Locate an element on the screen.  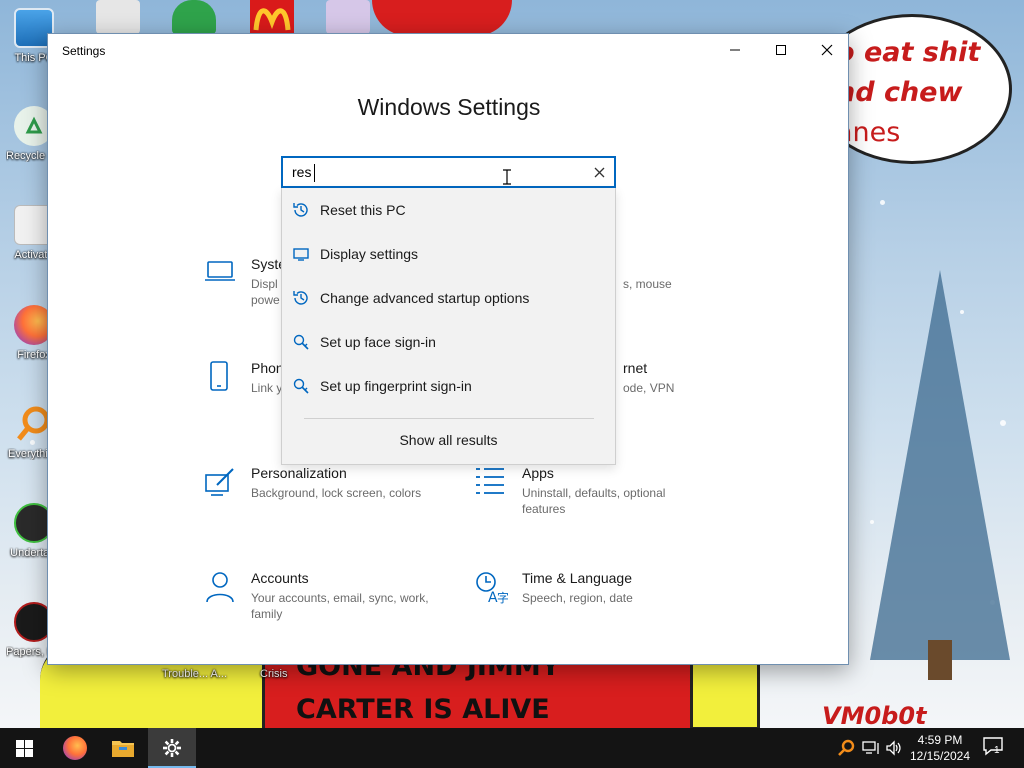
minimize-icon is located at coordinates (735, 50).